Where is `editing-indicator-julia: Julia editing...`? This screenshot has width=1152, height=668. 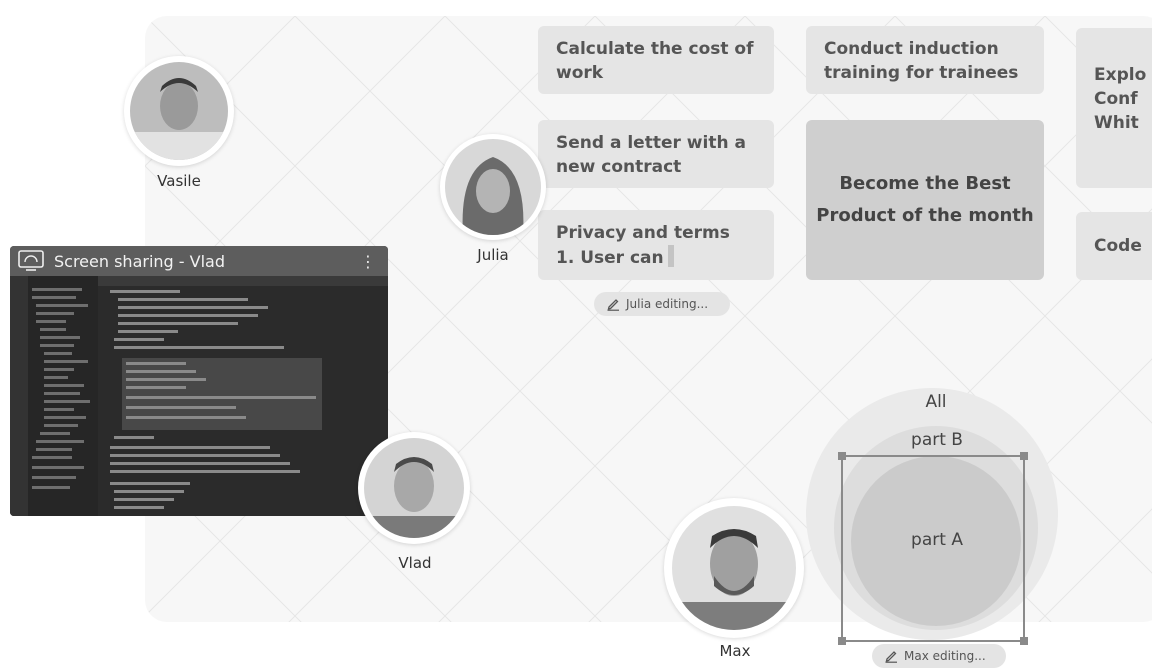
editing-indicator-julia: Julia editing... is located at coordinates (662, 304).